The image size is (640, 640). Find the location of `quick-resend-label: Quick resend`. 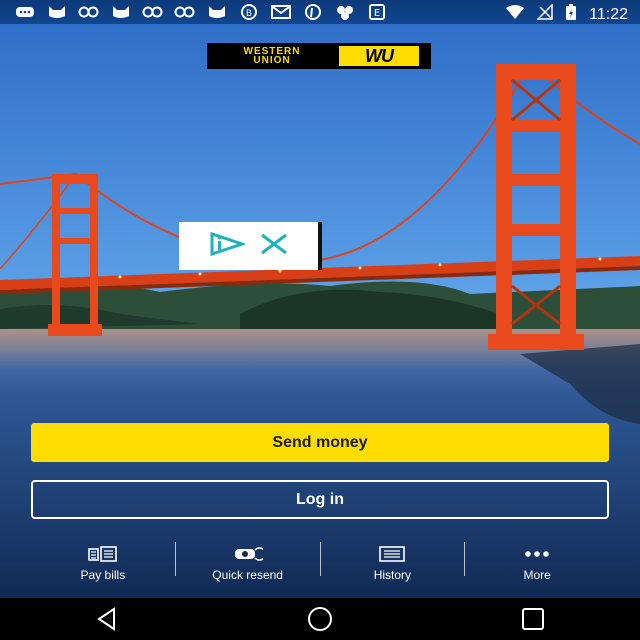

quick-resend-label: Quick resend is located at coordinates (247, 575).